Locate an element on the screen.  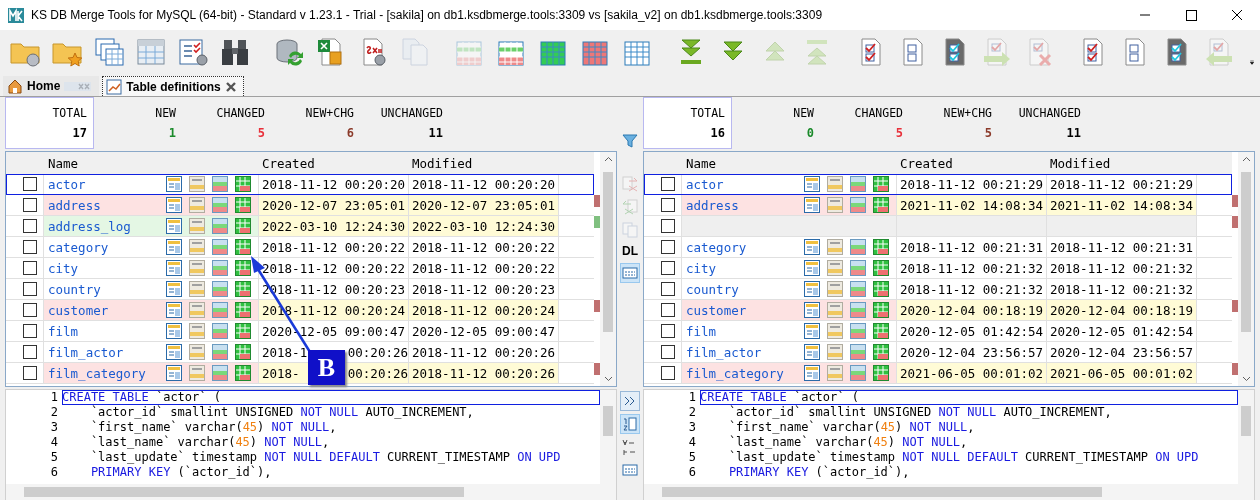
table-row: actor 2018-11-12 00:20:20 2018-11-12 00:20:20 is located at coordinates (300, 184).